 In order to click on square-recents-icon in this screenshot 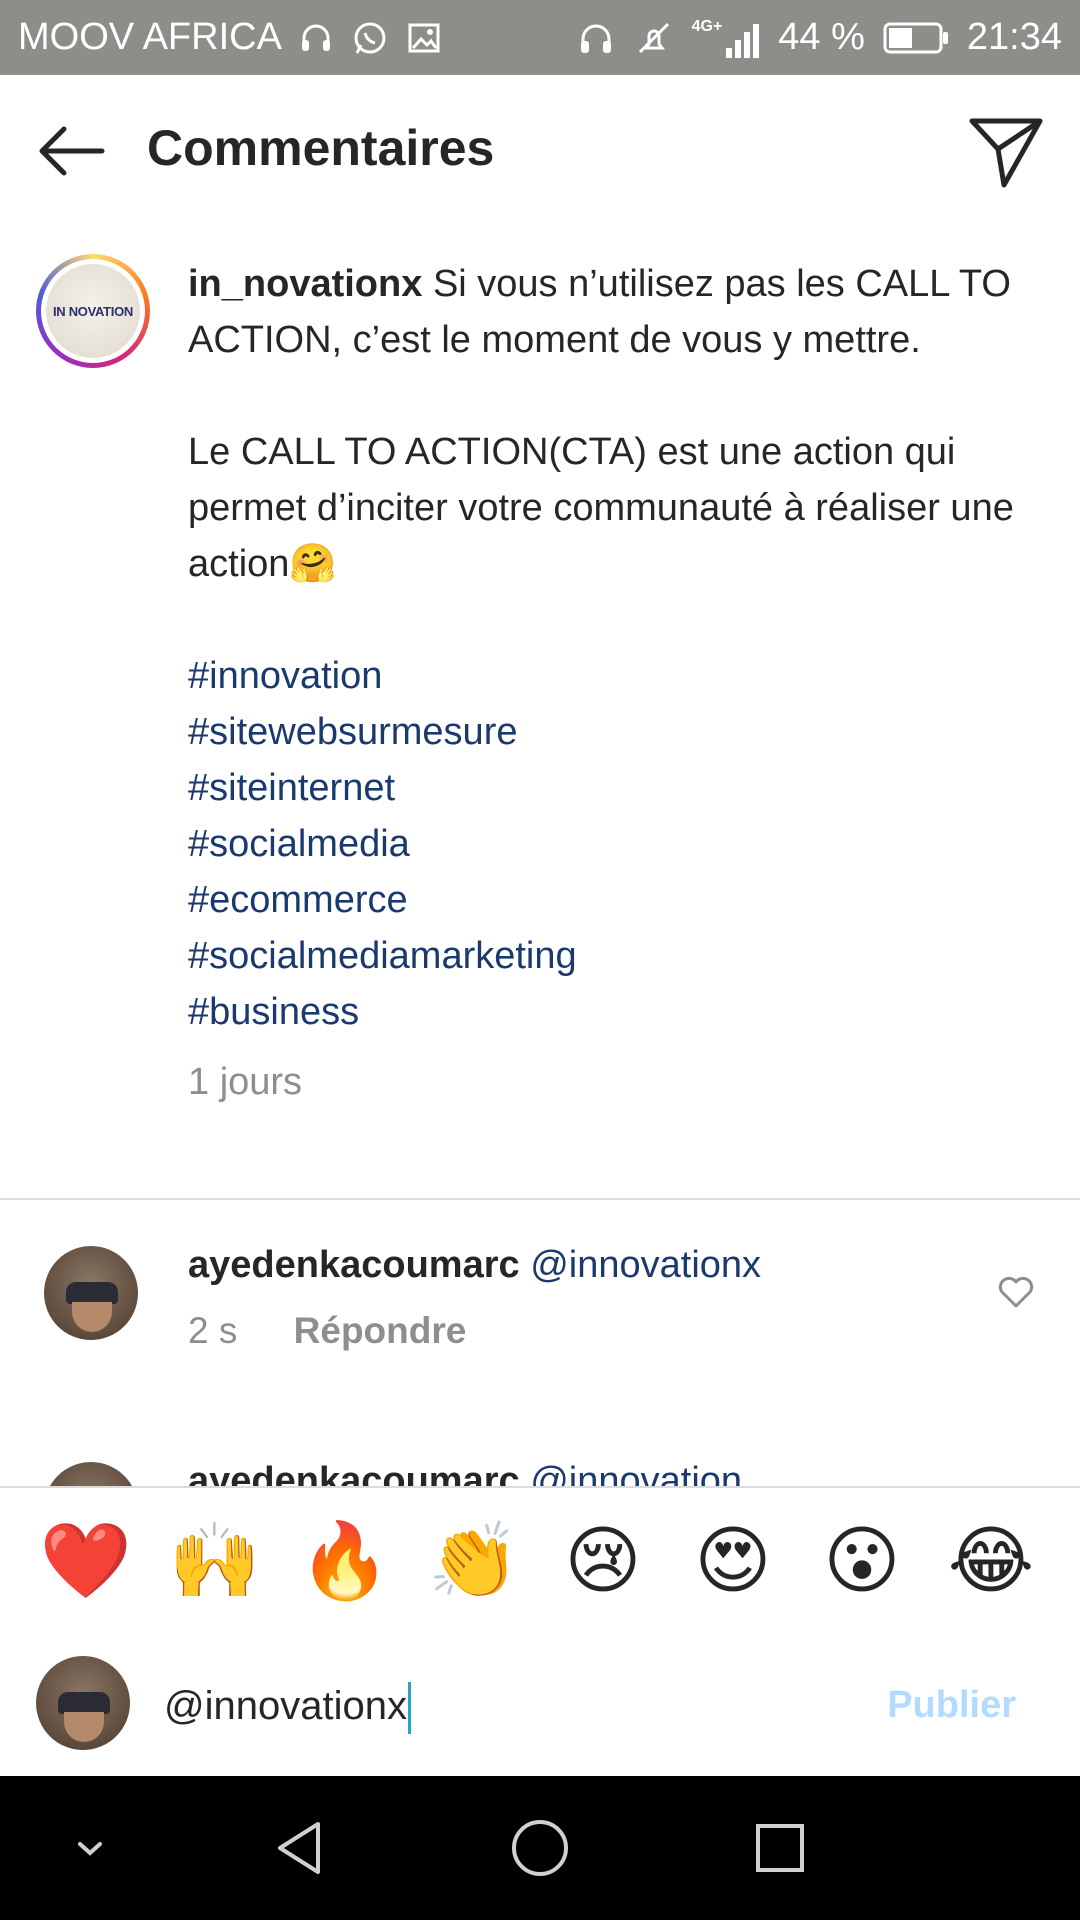, I will do `click(780, 1848)`.